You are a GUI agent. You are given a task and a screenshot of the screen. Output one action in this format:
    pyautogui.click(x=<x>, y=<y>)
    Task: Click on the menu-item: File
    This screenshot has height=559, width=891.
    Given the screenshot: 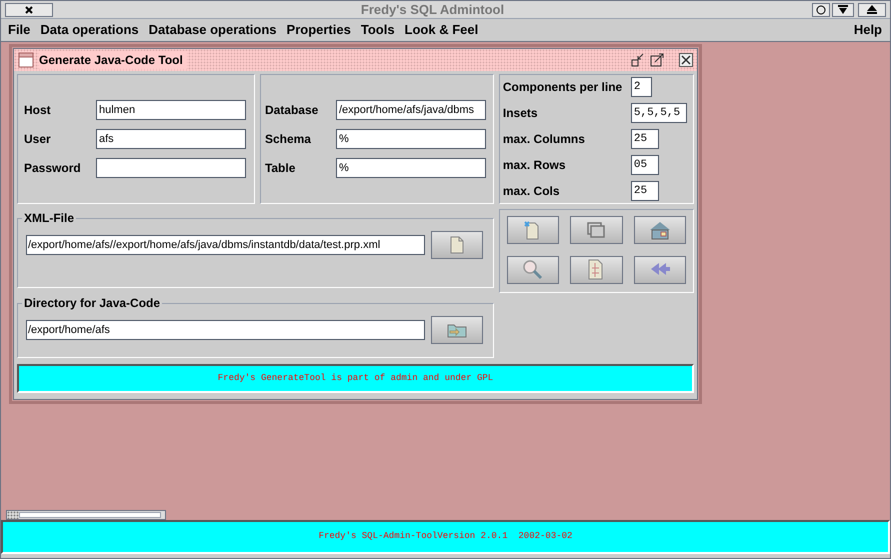 What is the action you would take?
    pyautogui.click(x=19, y=30)
    